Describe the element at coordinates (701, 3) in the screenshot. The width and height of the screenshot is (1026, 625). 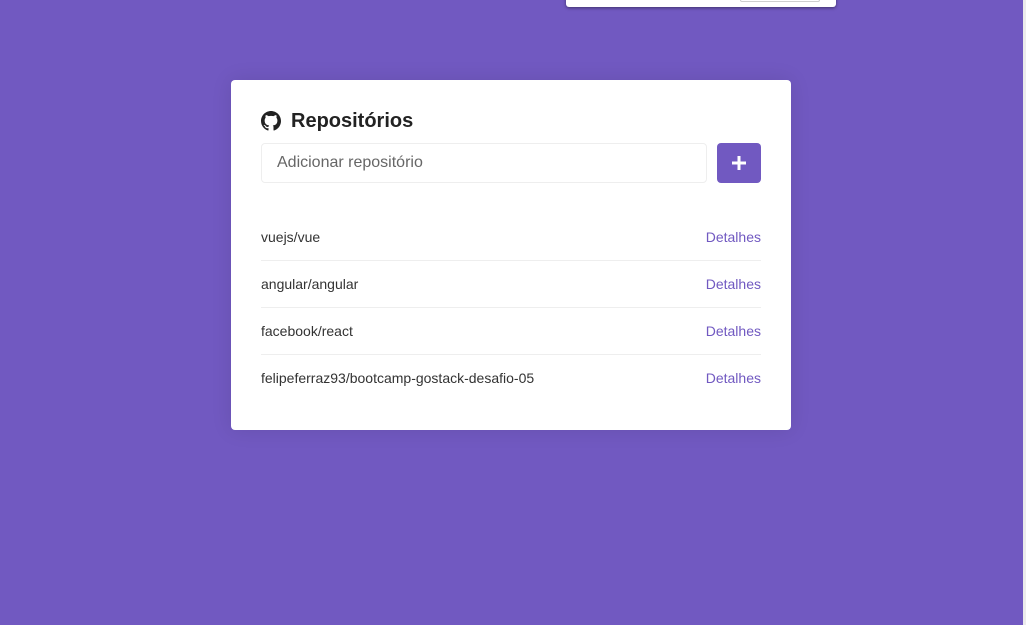
I see `top-popup-panel` at that location.